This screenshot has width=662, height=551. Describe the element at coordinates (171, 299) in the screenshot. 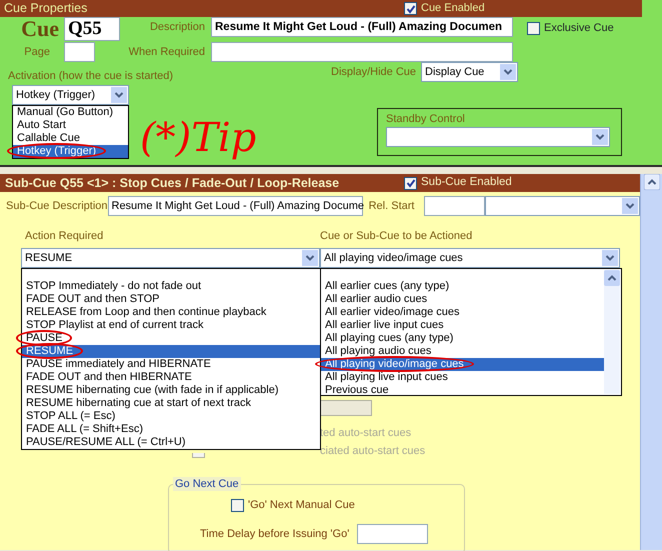

I see `dropdown-option: FADE OUT and then STOP` at that location.